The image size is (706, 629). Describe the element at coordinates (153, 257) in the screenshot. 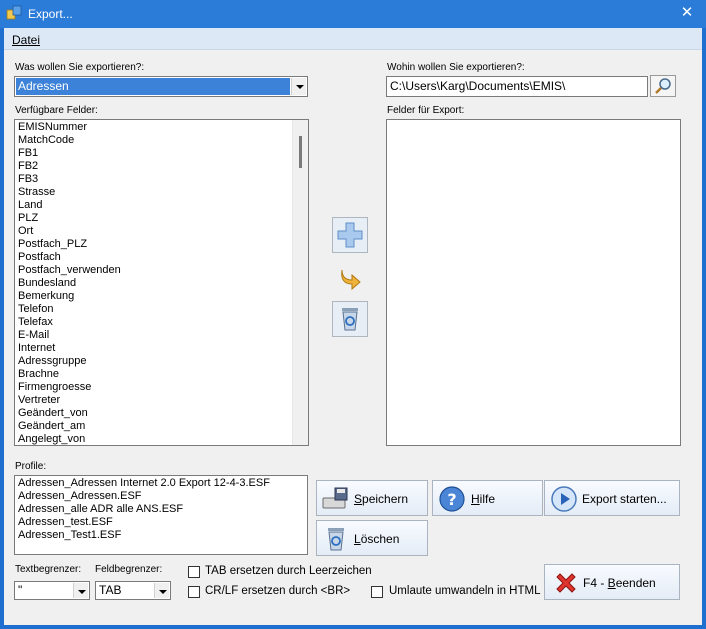

I see `available-field-item: Postfach` at that location.